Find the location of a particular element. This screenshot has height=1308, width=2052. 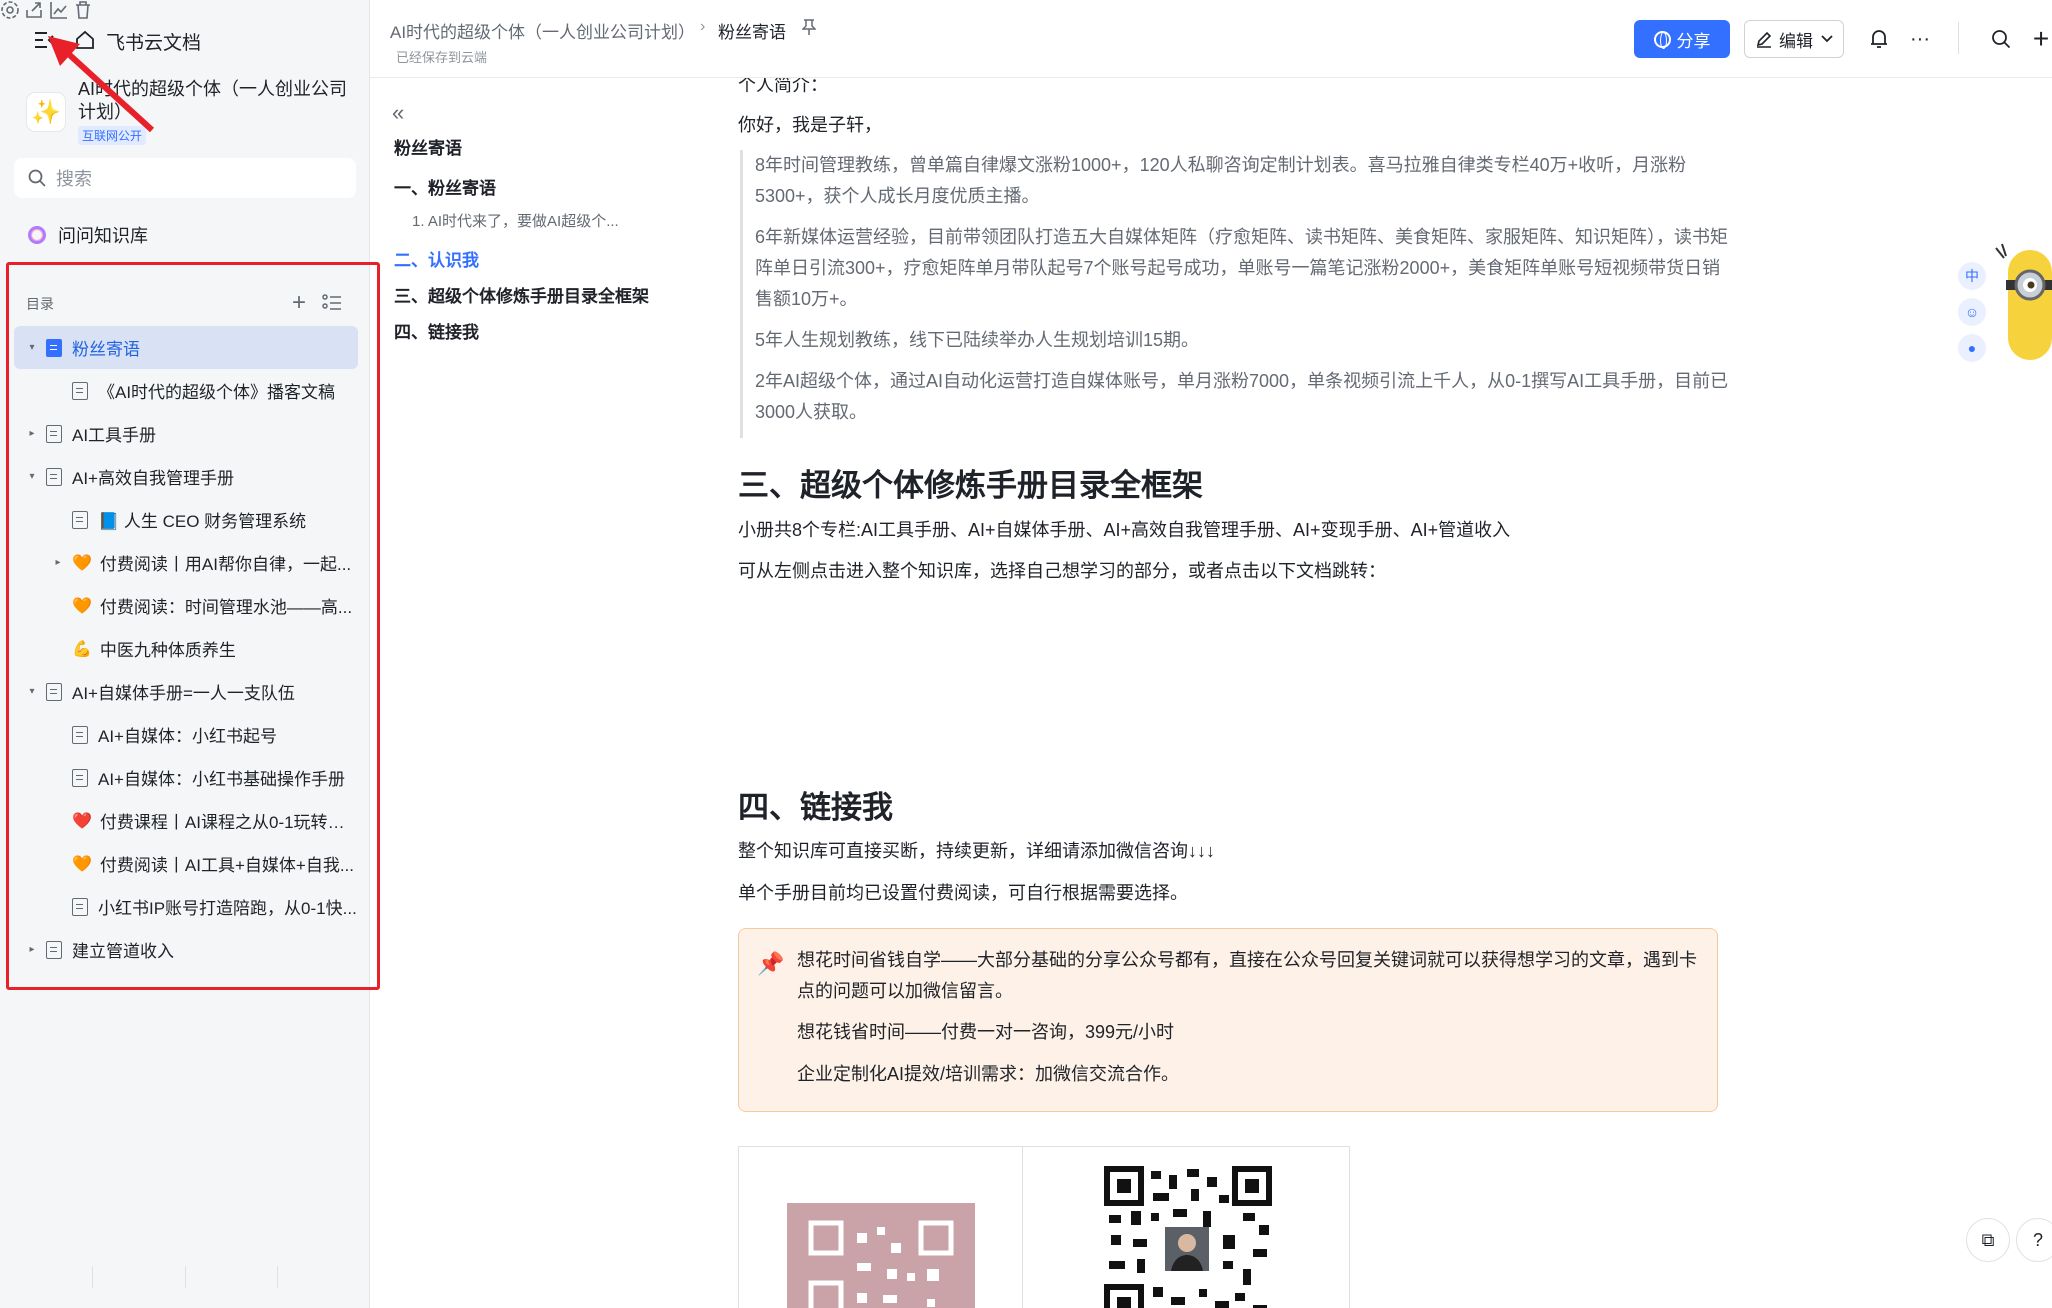

toc-header: 目录 is located at coordinates (40, 304).